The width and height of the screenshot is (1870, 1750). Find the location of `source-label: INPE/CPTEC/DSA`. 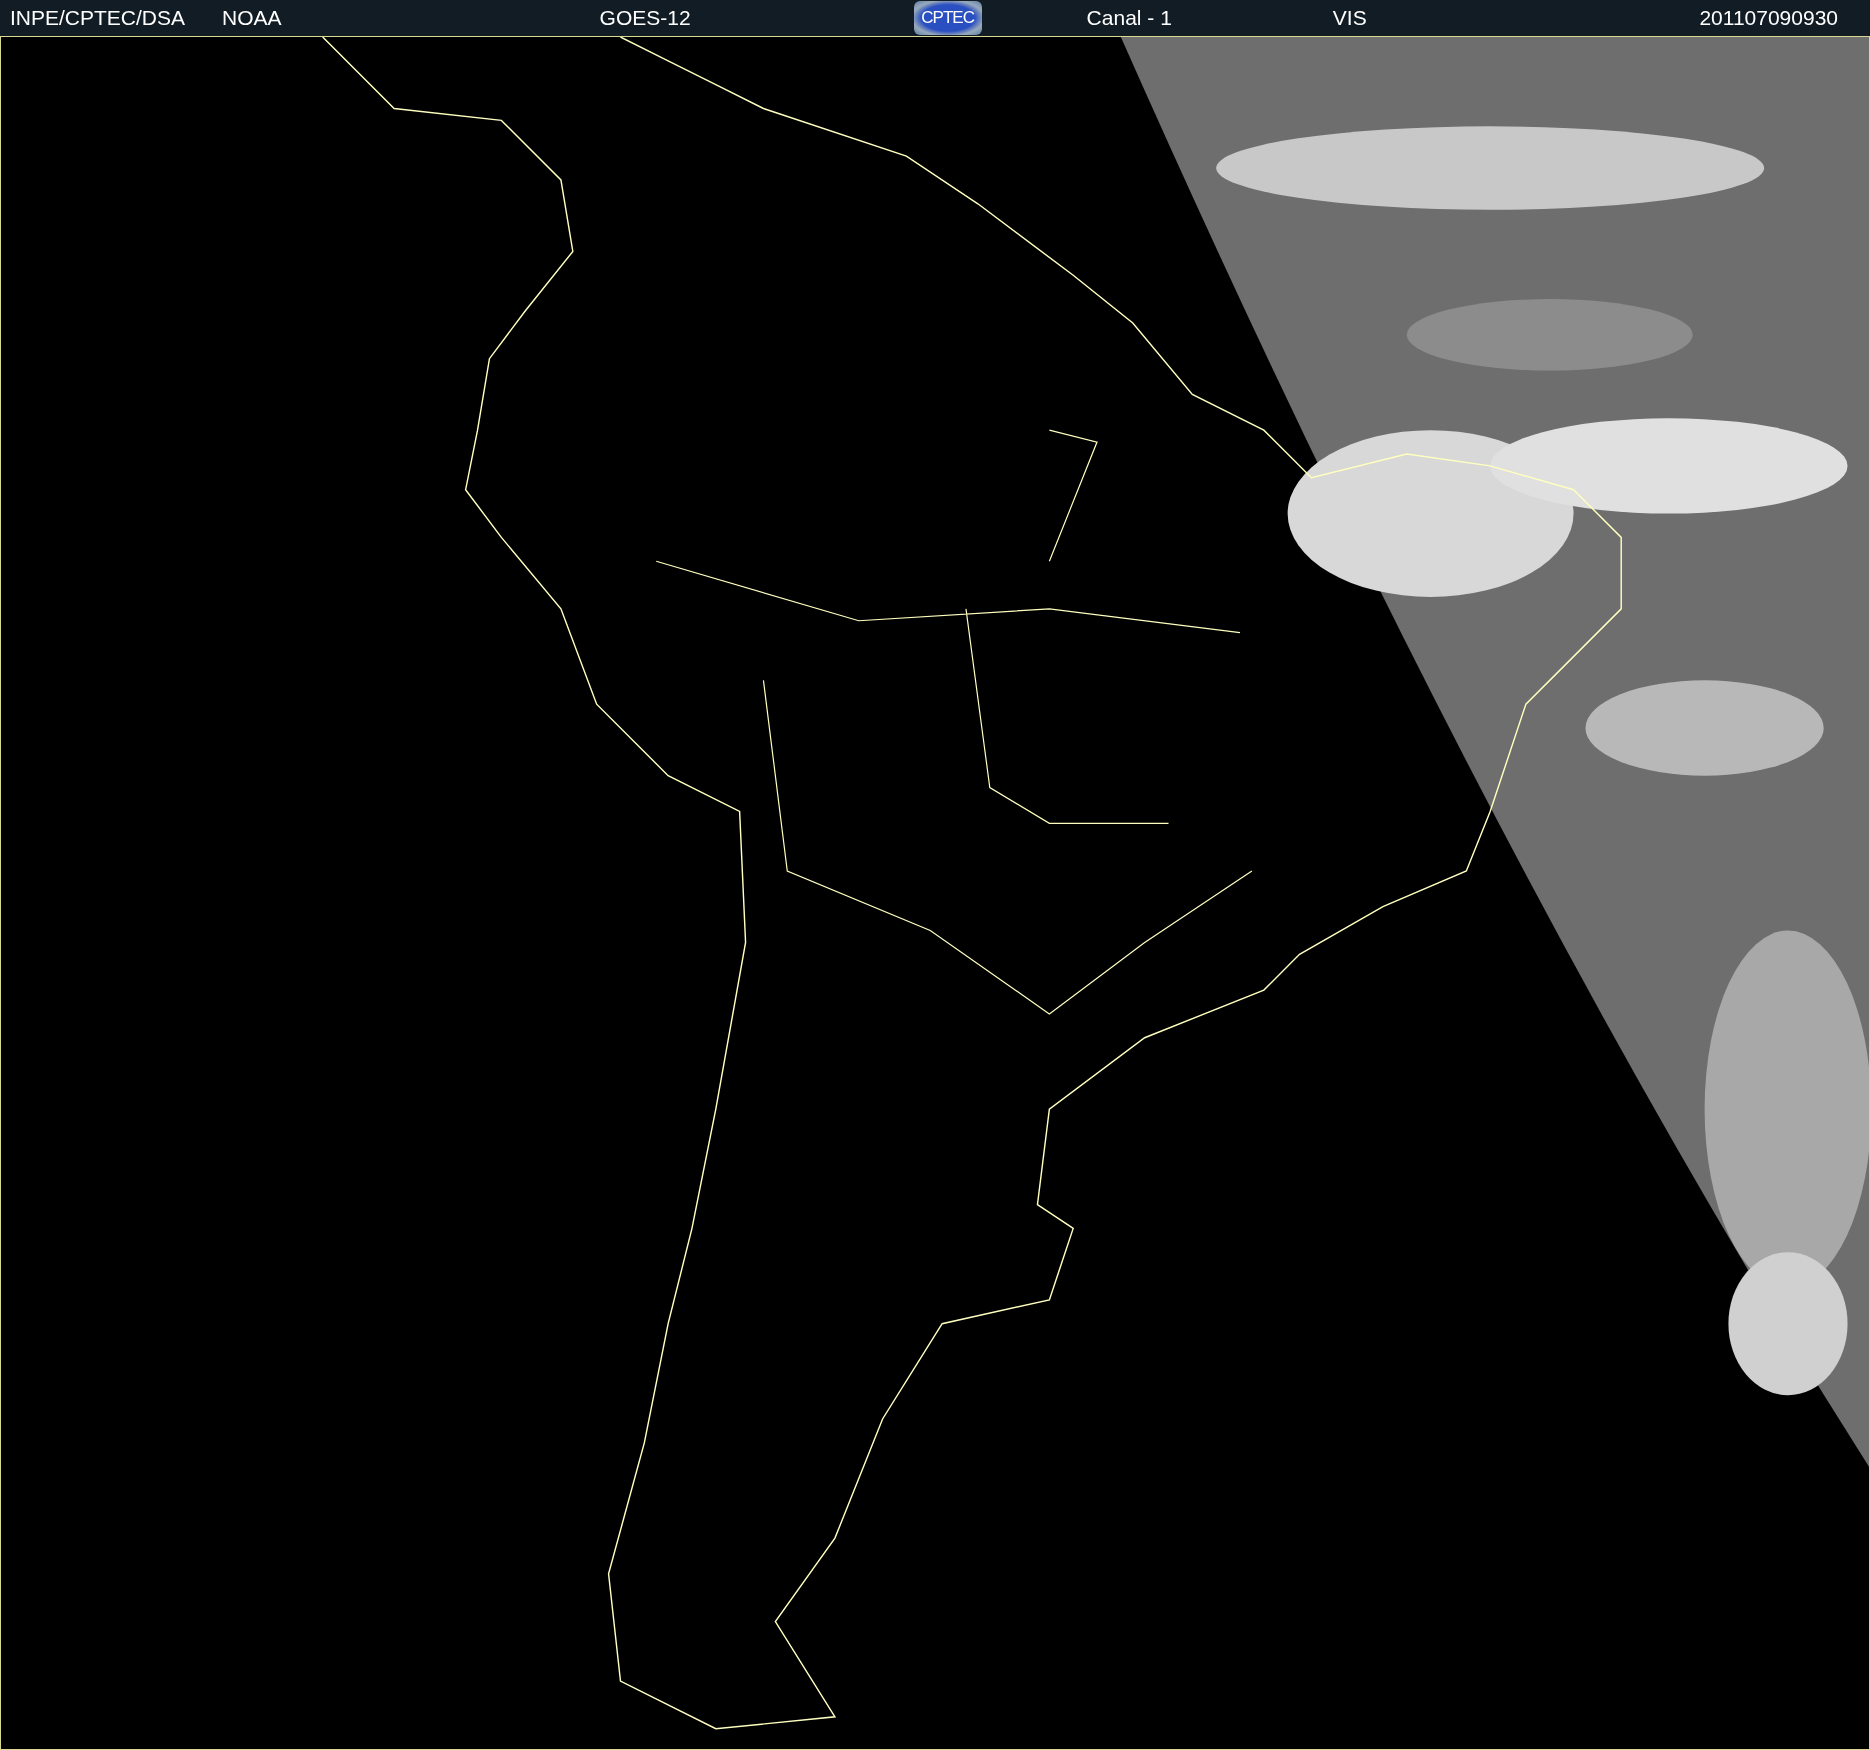

source-label: INPE/CPTEC/DSA is located at coordinates (98, 18).